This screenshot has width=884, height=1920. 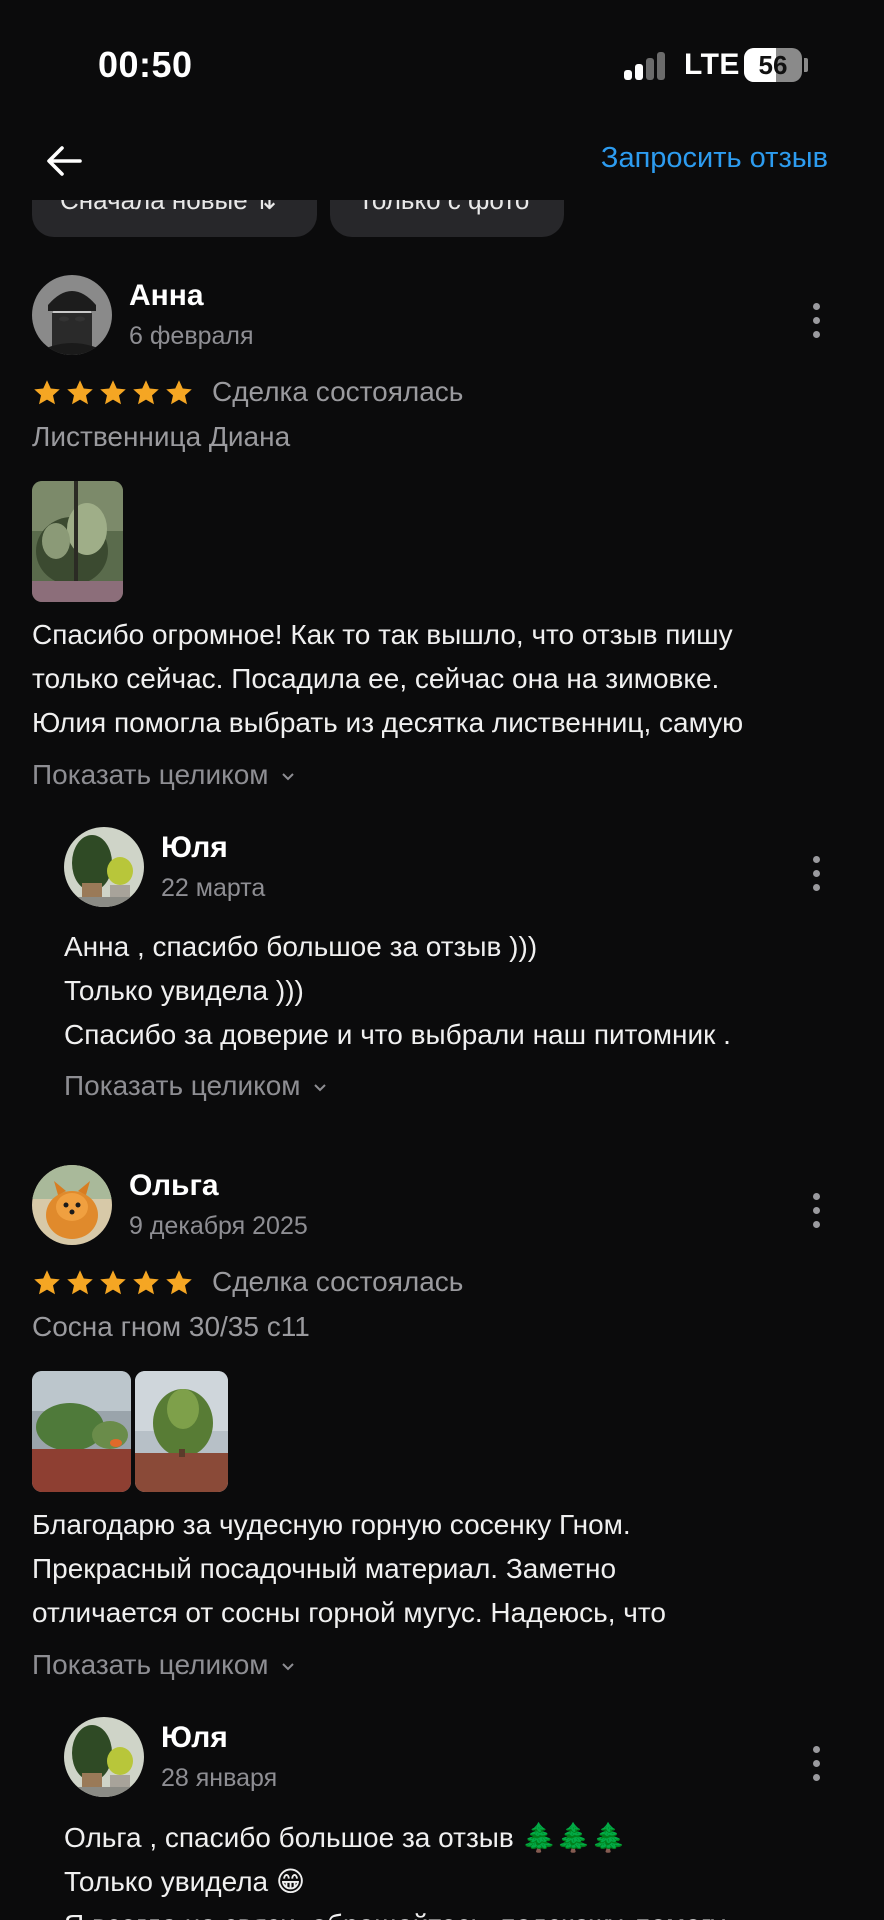 What do you see at coordinates (806, 65) in the screenshot?
I see `battery-cap` at bounding box center [806, 65].